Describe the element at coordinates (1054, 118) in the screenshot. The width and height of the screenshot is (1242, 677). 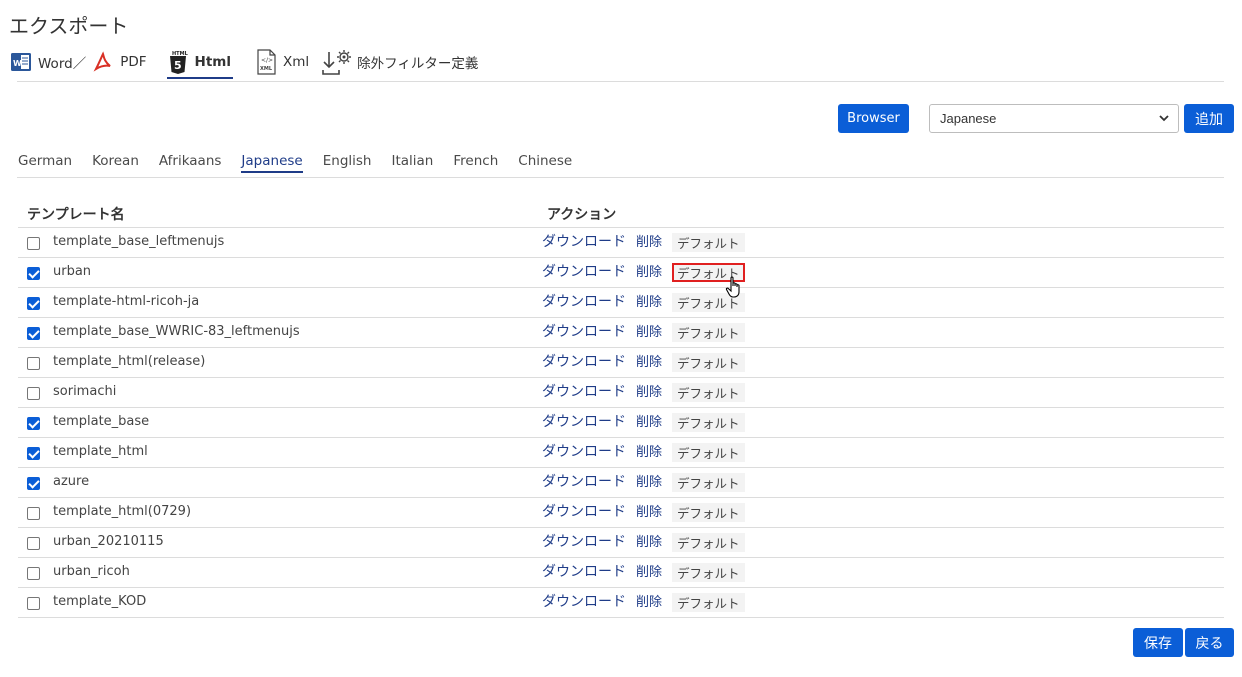
I see `language-select: Japanese` at that location.